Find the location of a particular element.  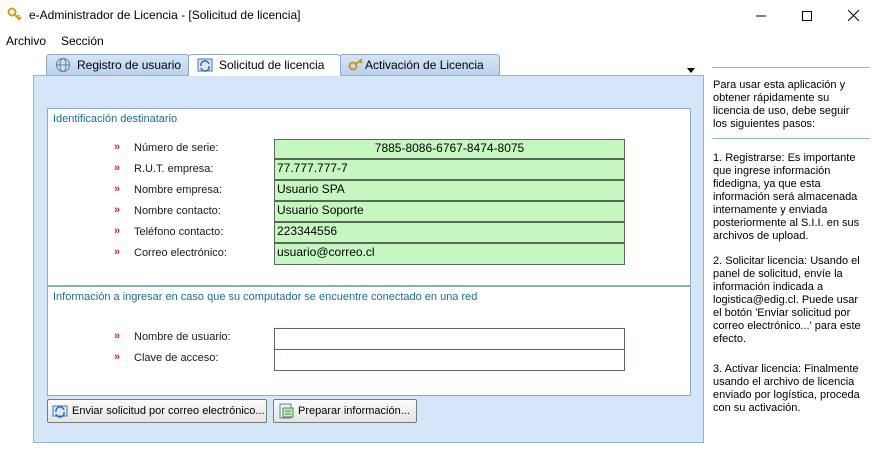

contact-name-field: Usuario Soporte is located at coordinates (449, 211).